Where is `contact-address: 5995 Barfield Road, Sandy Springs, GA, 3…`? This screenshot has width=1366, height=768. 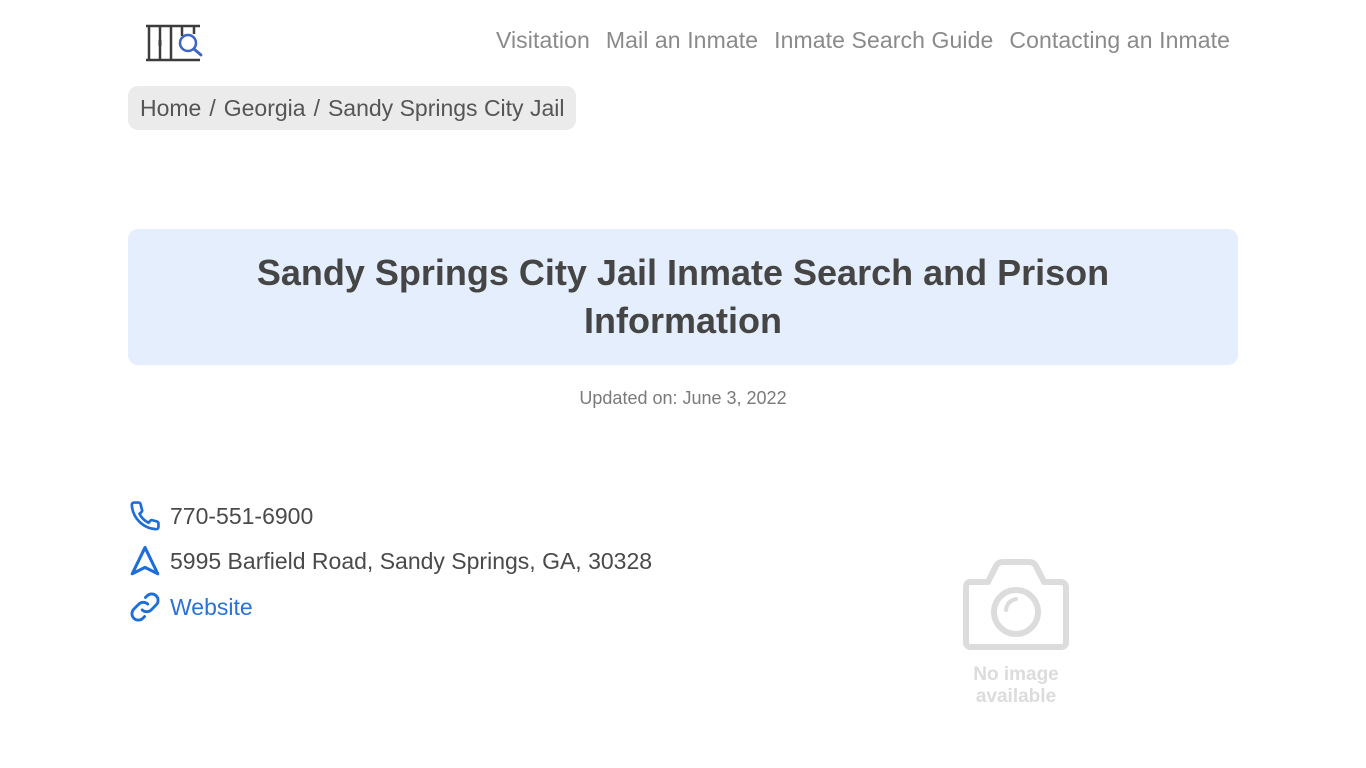
contact-address: 5995 Barfield Road, Sandy Springs, GA, 3… is located at coordinates (390, 561).